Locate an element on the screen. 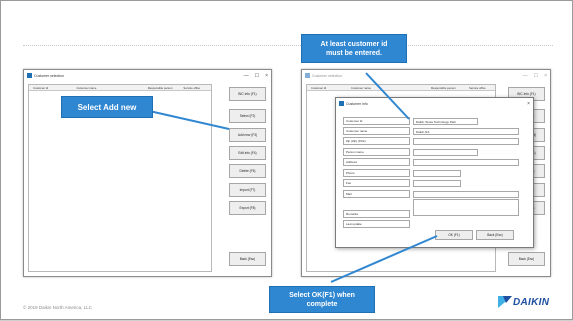 This screenshot has height=321, width=573. customer-id-callout: At least customer id must be entered. is located at coordinates (354, 48).